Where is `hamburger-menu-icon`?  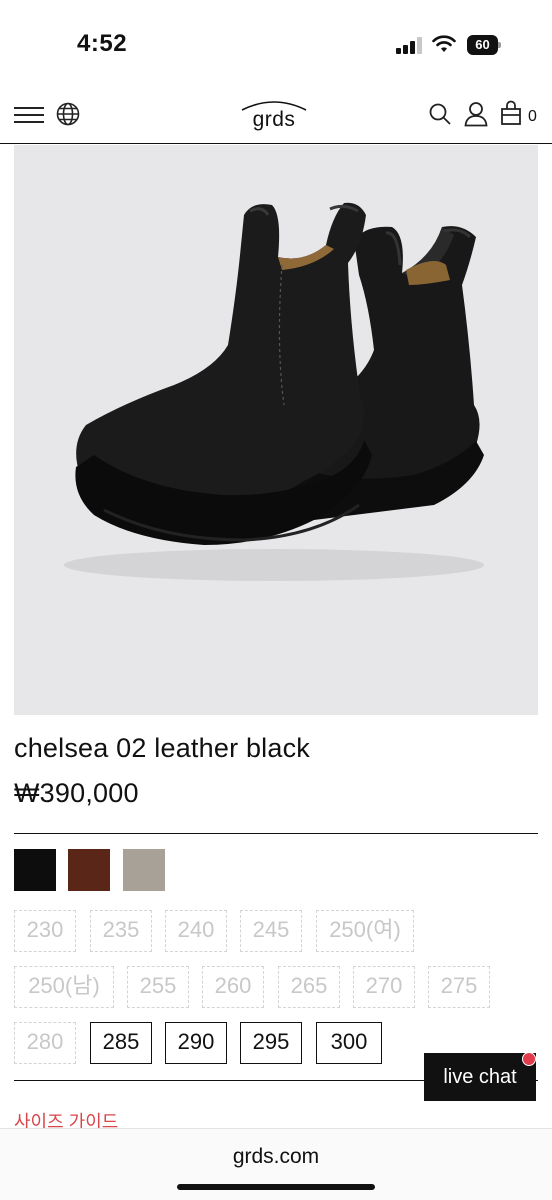 hamburger-menu-icon is located at coordinates (29, 115).